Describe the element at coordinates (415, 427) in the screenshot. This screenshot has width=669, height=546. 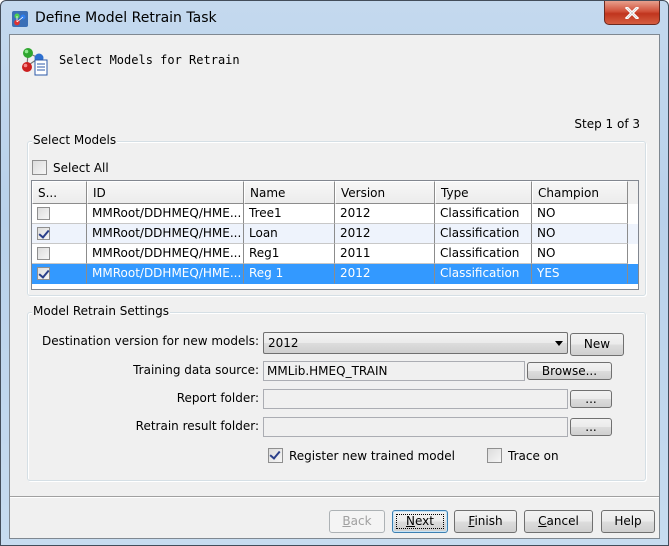
I see `retrain-result-folder-field` at that location.